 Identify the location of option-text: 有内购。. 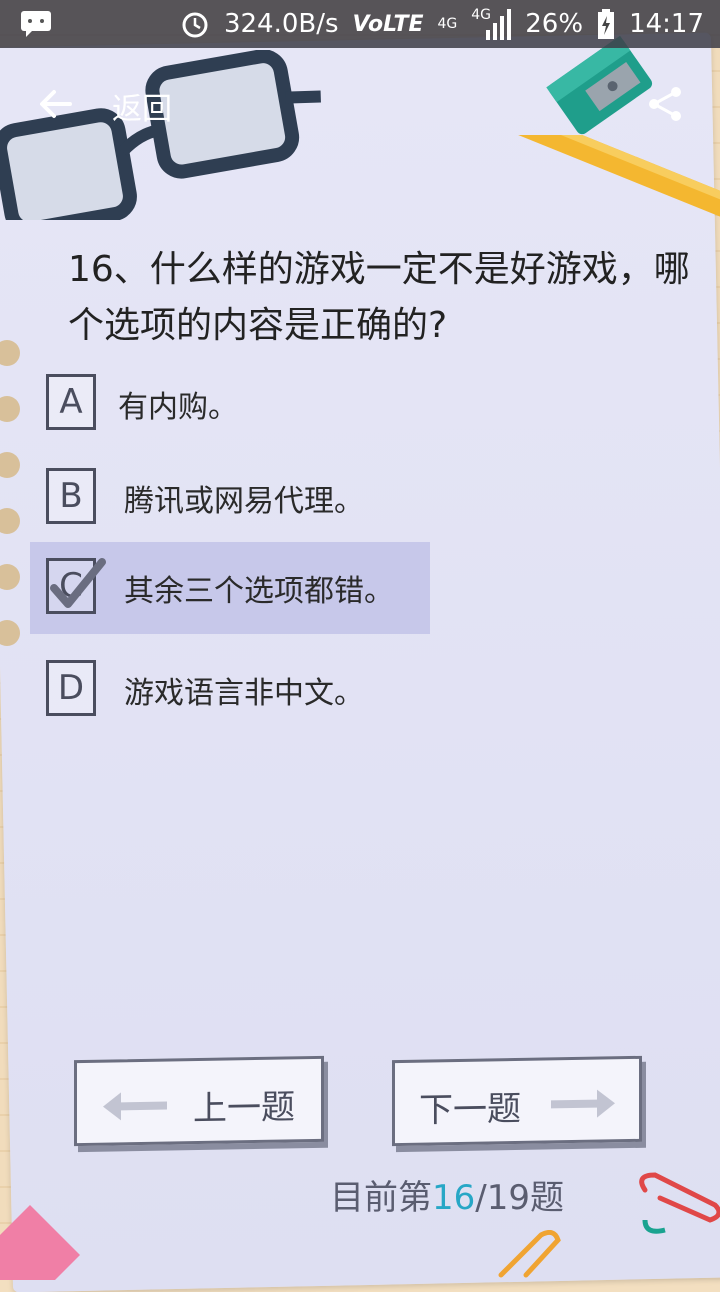
(178, 407).